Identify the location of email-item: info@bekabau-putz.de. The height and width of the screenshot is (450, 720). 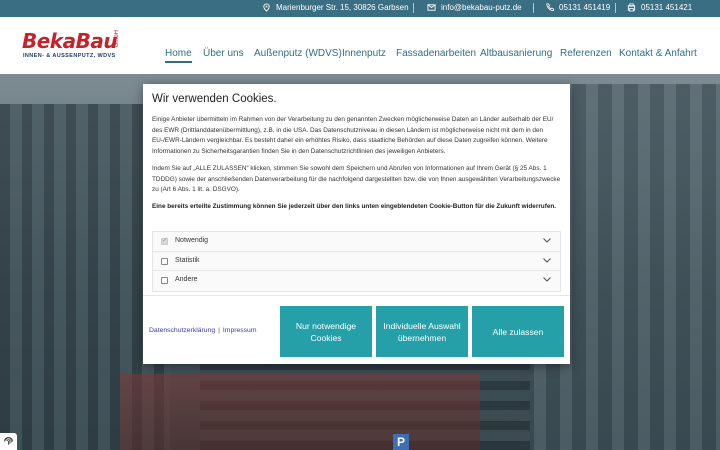
(474, 7).